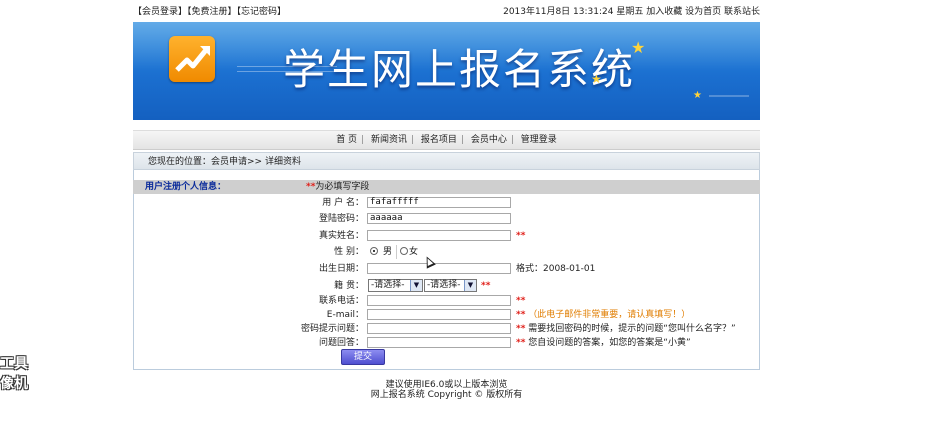  What do you see at coordinates (343, 203) in the screenshot?
I see `username-label: 用 户 名：` at bounding box center [343, 203].